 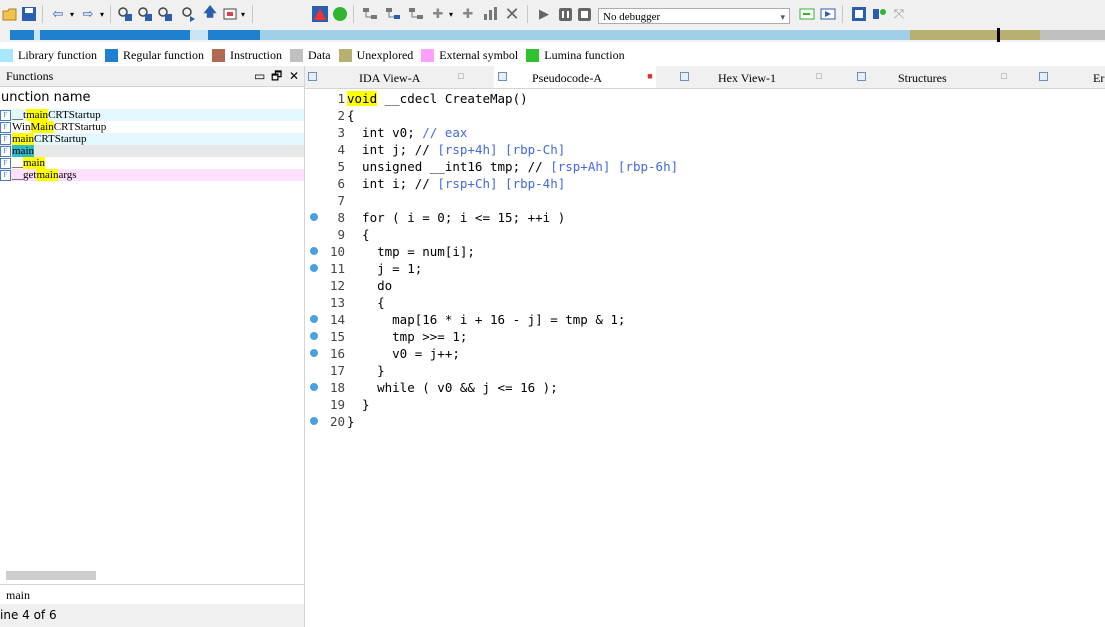 What do you see at coordinates (486, 319) in the screenshot?
I see `code-text: map[16 * i + 16 - j] = tmp & 1;` at bounding box center [486, 319].